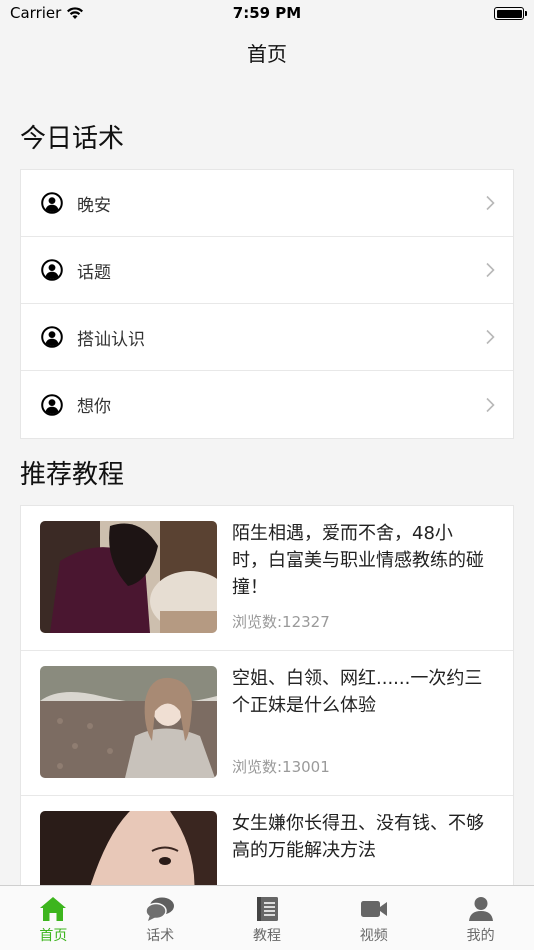 The width and height of the screenshot is (534, 950). I want to click on tutorial-views: 浏览数:12327, so click(281, 622).